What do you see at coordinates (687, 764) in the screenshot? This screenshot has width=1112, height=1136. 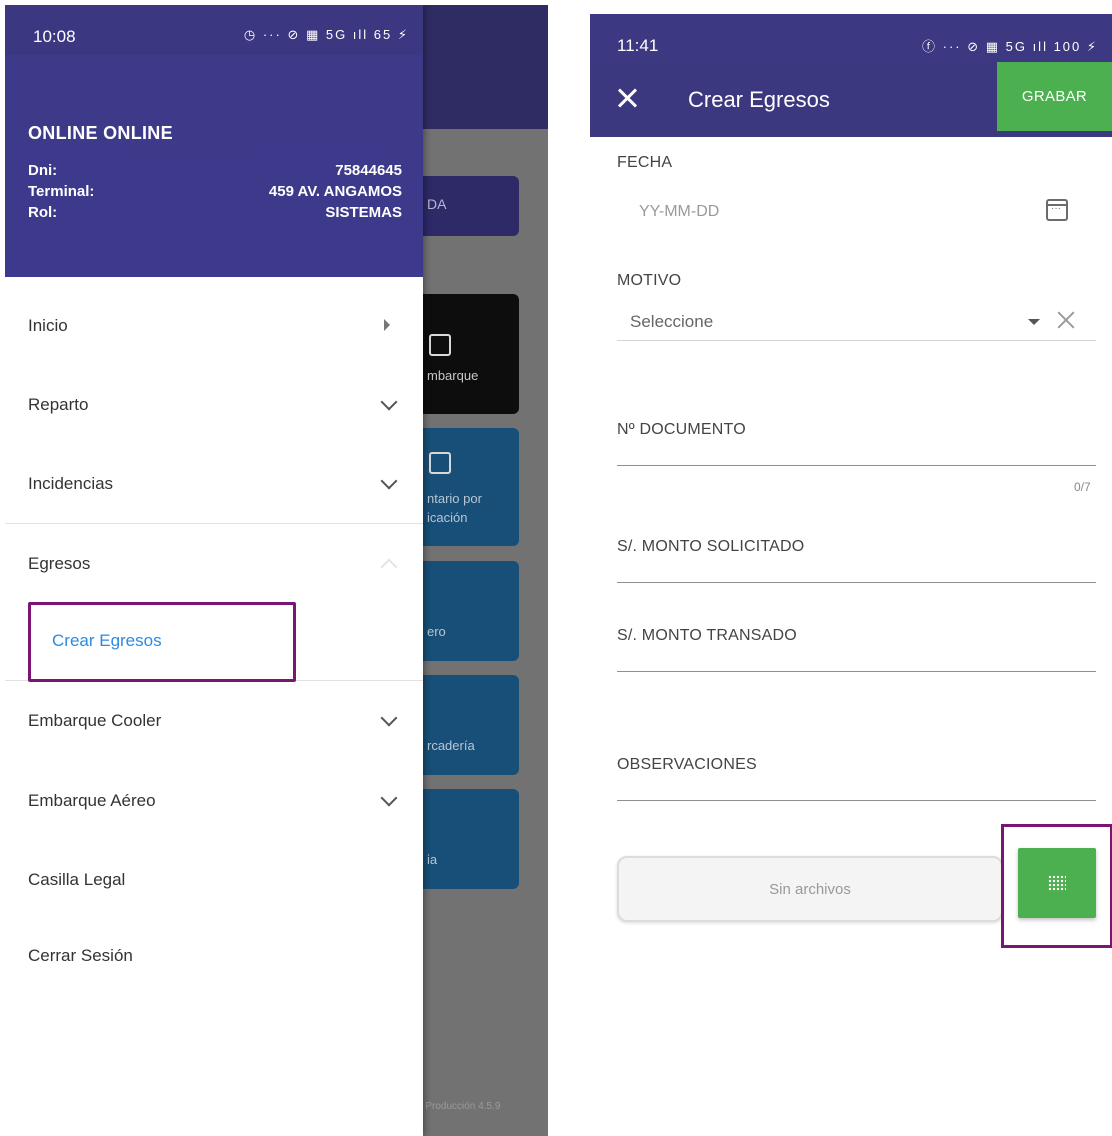 I see `observaciones-label: OBSERVACIONES` at bounding box center [687, 764].